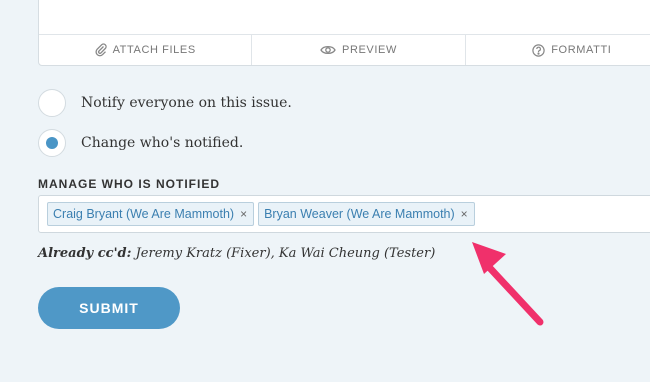 Image resolution: width=650 pixels, height=382 pixels. I want to click on editor-toolbar: ATTACH FILES PREVIEW FORMATTI, so click(344, 49).